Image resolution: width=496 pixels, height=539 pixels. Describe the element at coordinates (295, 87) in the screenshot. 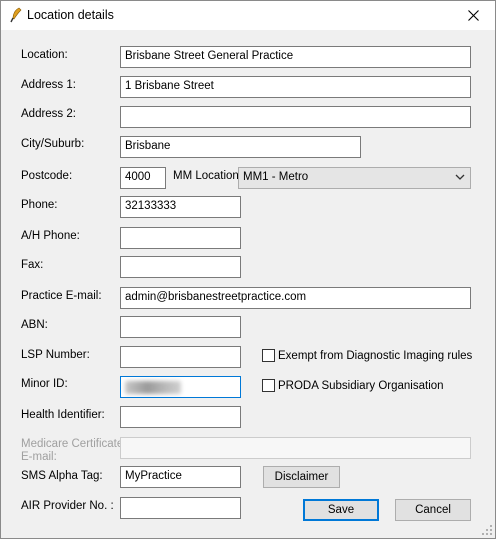

I see `address1-input: 1 Brisbane Street` at that location.